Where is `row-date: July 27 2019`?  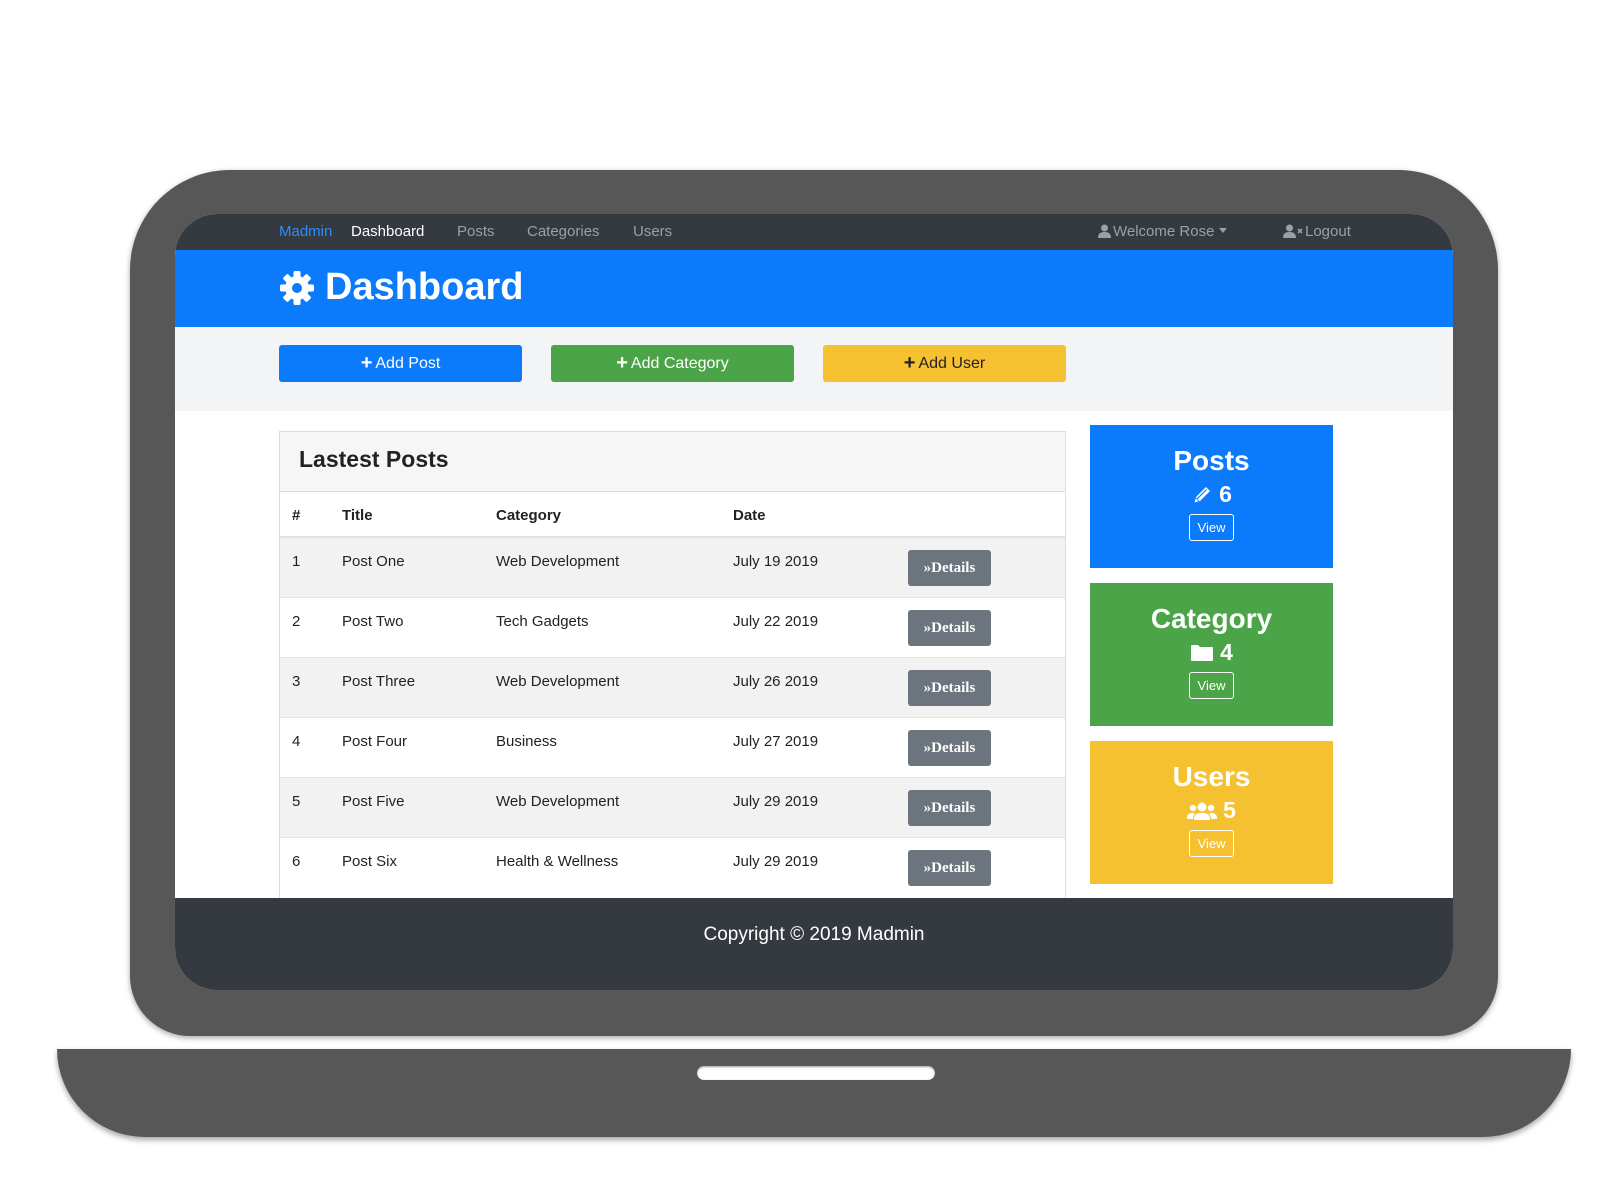 row-date: July 27 2019 is located at coordinates (820, 746).